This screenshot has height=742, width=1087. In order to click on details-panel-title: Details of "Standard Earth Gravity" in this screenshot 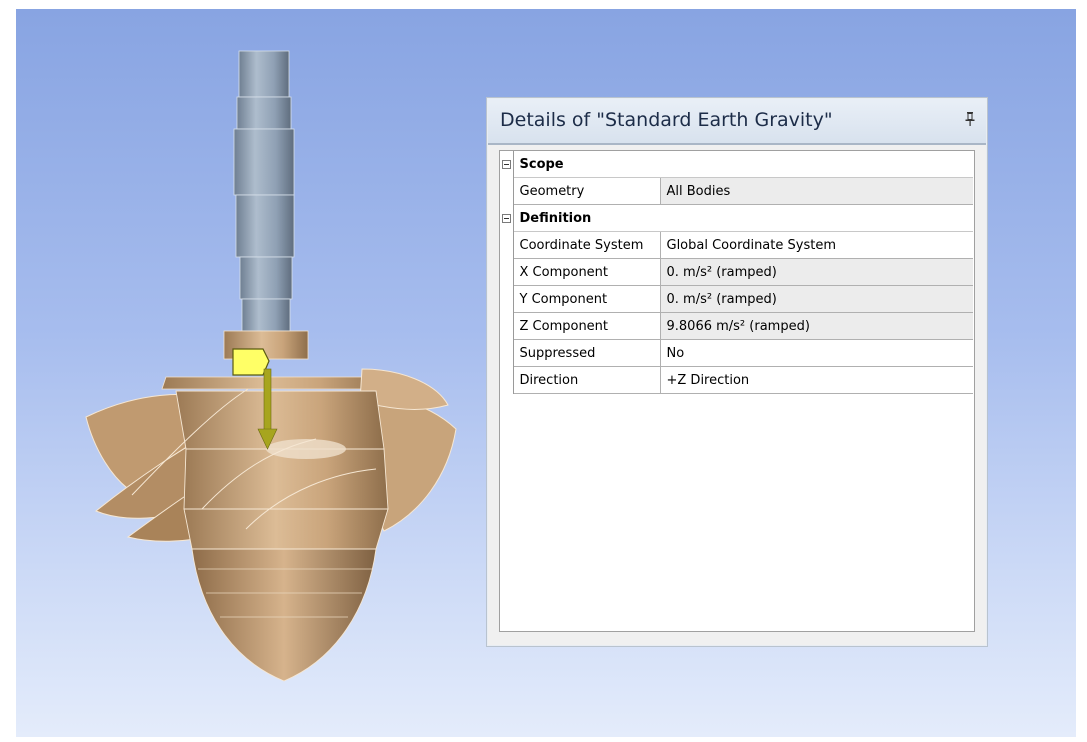, I will do `click(666, 120)`.